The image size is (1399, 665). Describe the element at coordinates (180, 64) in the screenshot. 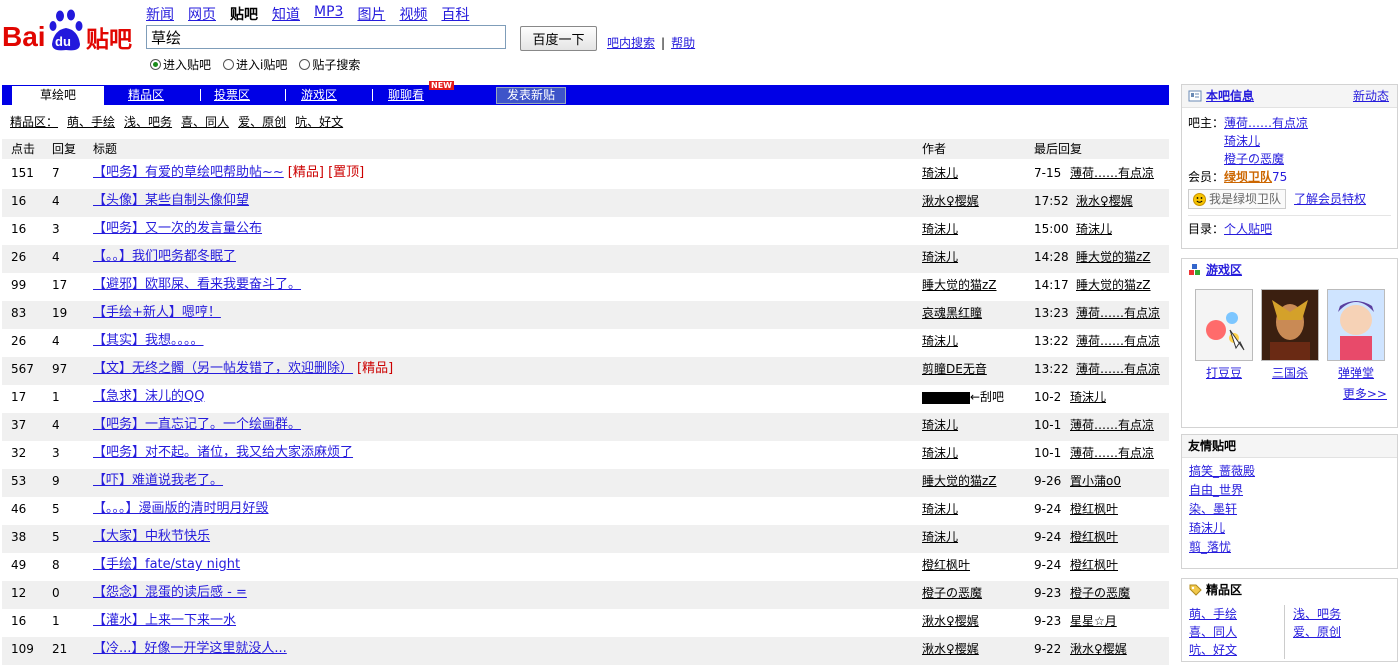

I see `radio-enter-tieba: 进入贴吧` at that location.